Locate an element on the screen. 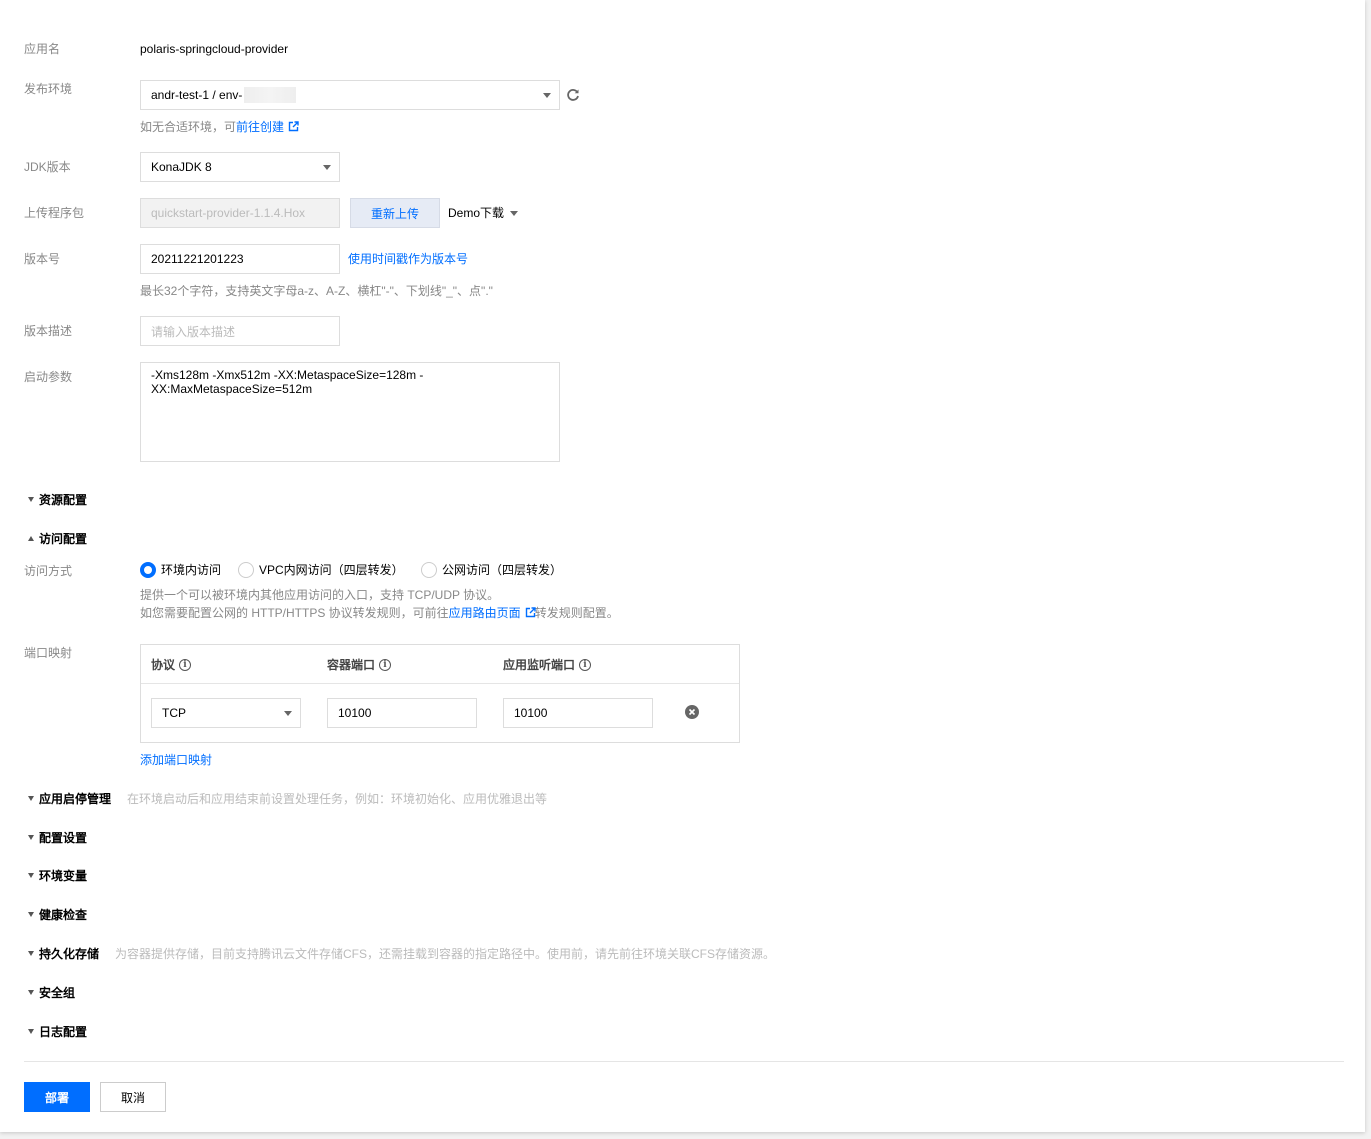  upload-label: 上传程序包 is located at coordinates (54, 213).